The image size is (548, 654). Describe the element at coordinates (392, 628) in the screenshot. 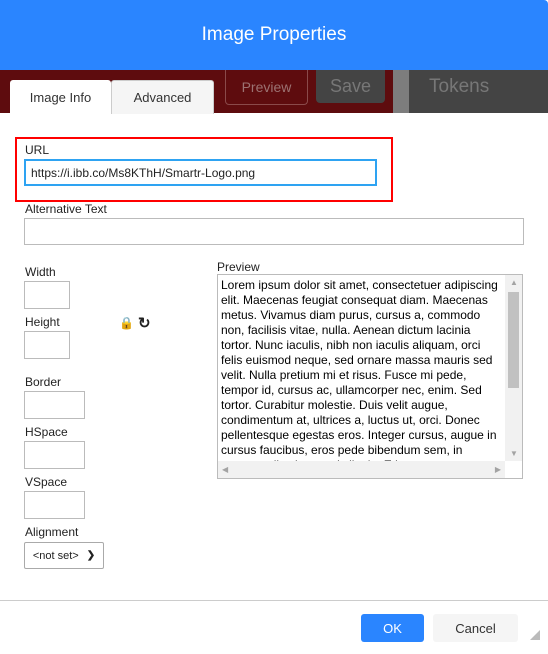

I see `ok-button: OK` at that location.